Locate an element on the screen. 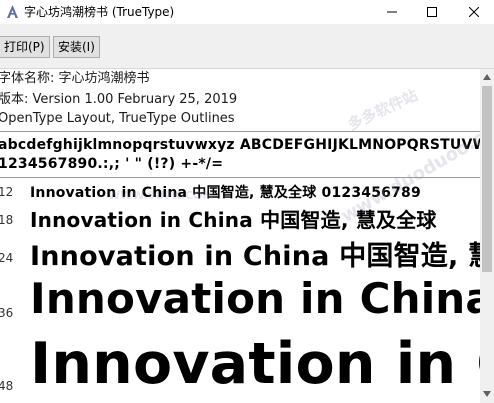 The image size is (494, 403). toolbar: 打印(P) 安装(I) is located at coordinates (247, 46).